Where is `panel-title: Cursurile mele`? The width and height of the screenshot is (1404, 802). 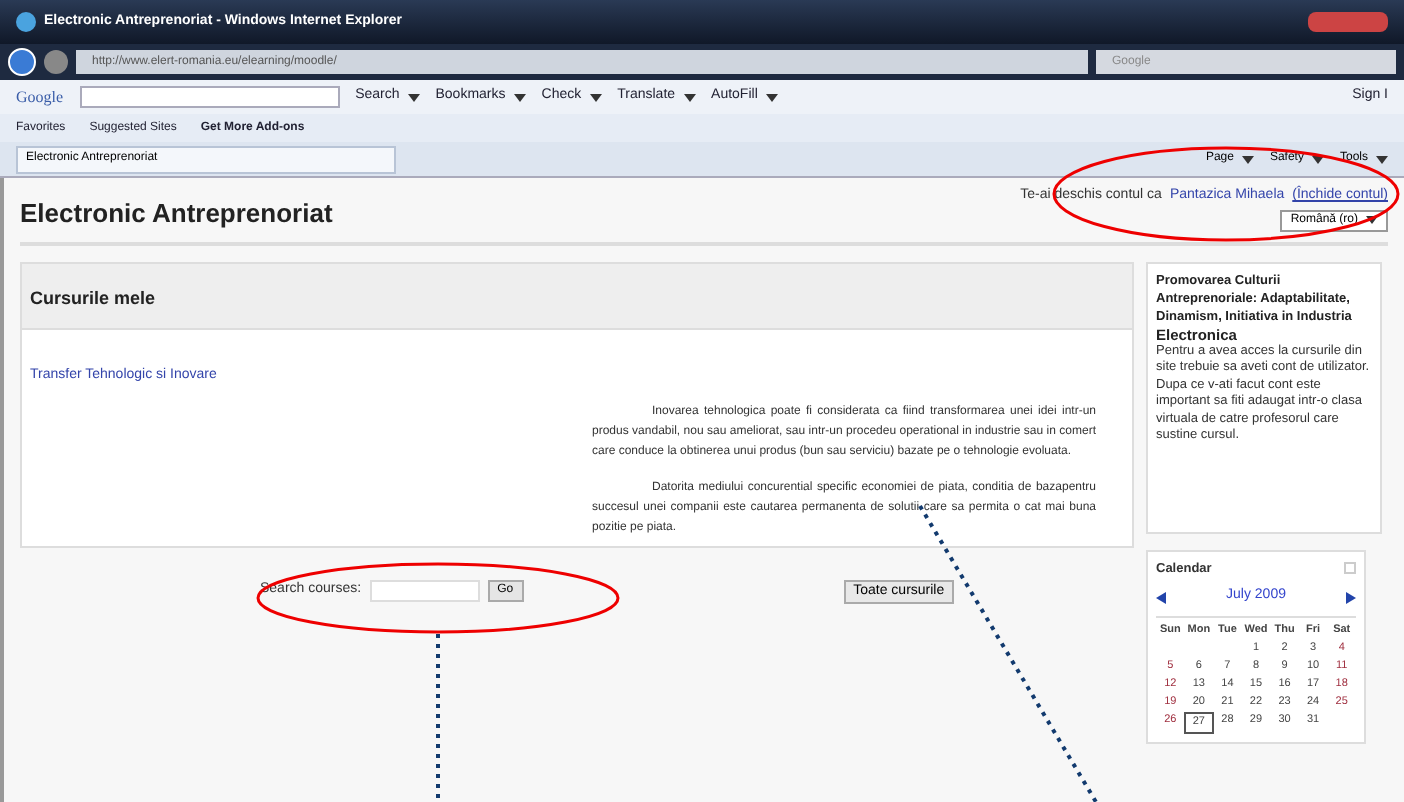 panel-title: Cursurile mele is located at coordinates (93, 297).